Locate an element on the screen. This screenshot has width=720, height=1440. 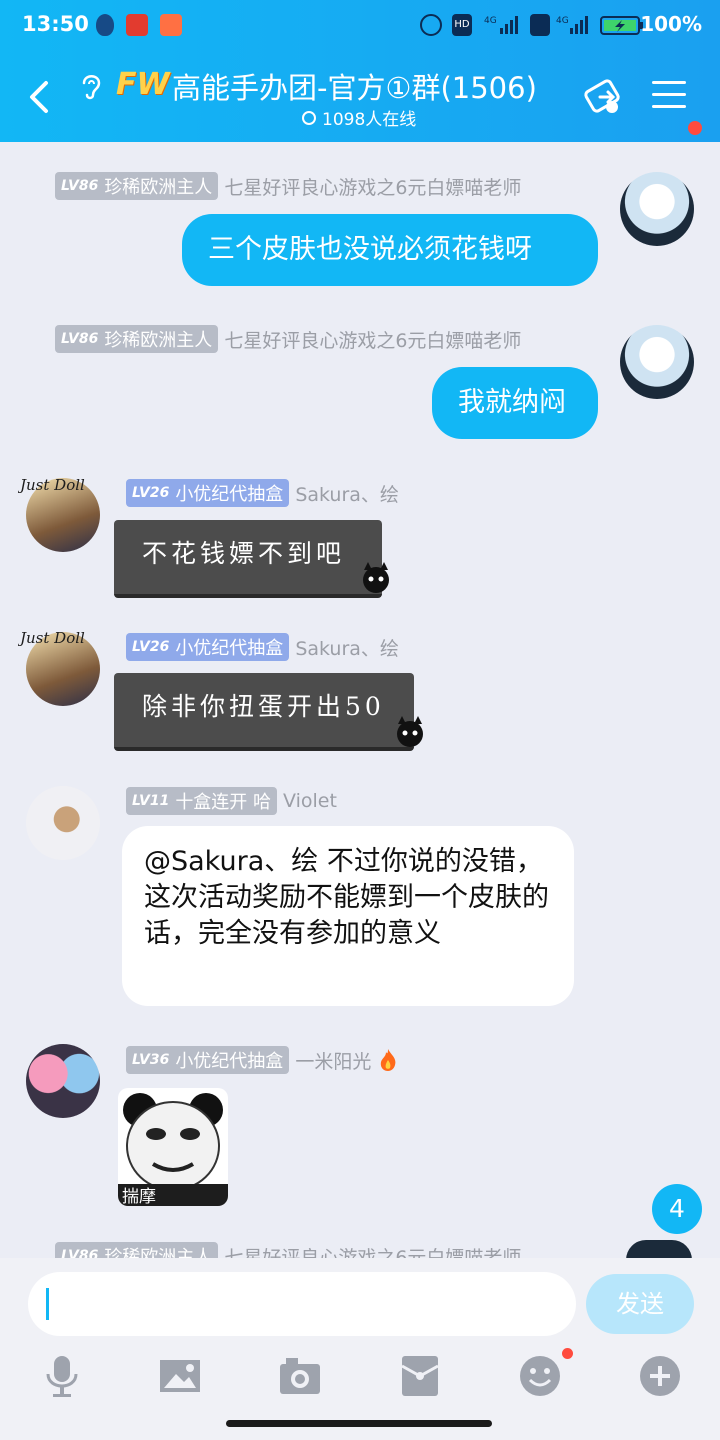
signal-icon-2: 4G is located at coordinates (574, 25).